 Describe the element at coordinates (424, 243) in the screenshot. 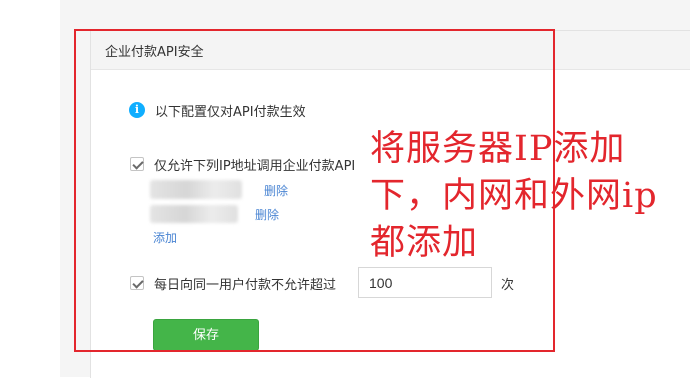

I see `annotation-line: 都添加` at that location.